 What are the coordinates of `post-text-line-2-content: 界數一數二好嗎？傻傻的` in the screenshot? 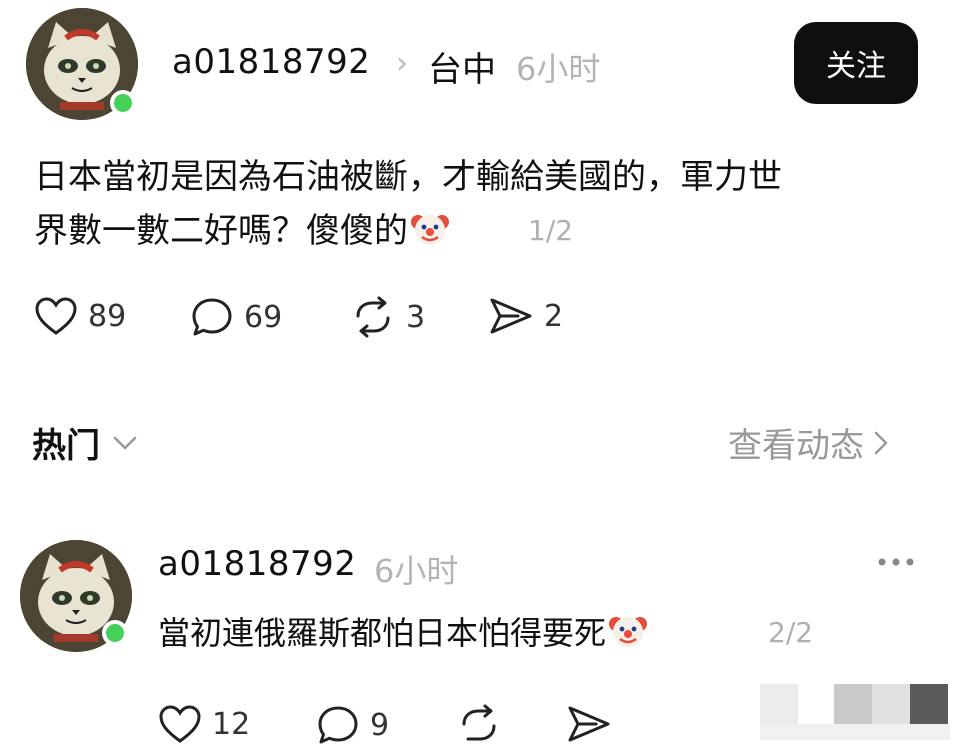 It's located at (221, 231).